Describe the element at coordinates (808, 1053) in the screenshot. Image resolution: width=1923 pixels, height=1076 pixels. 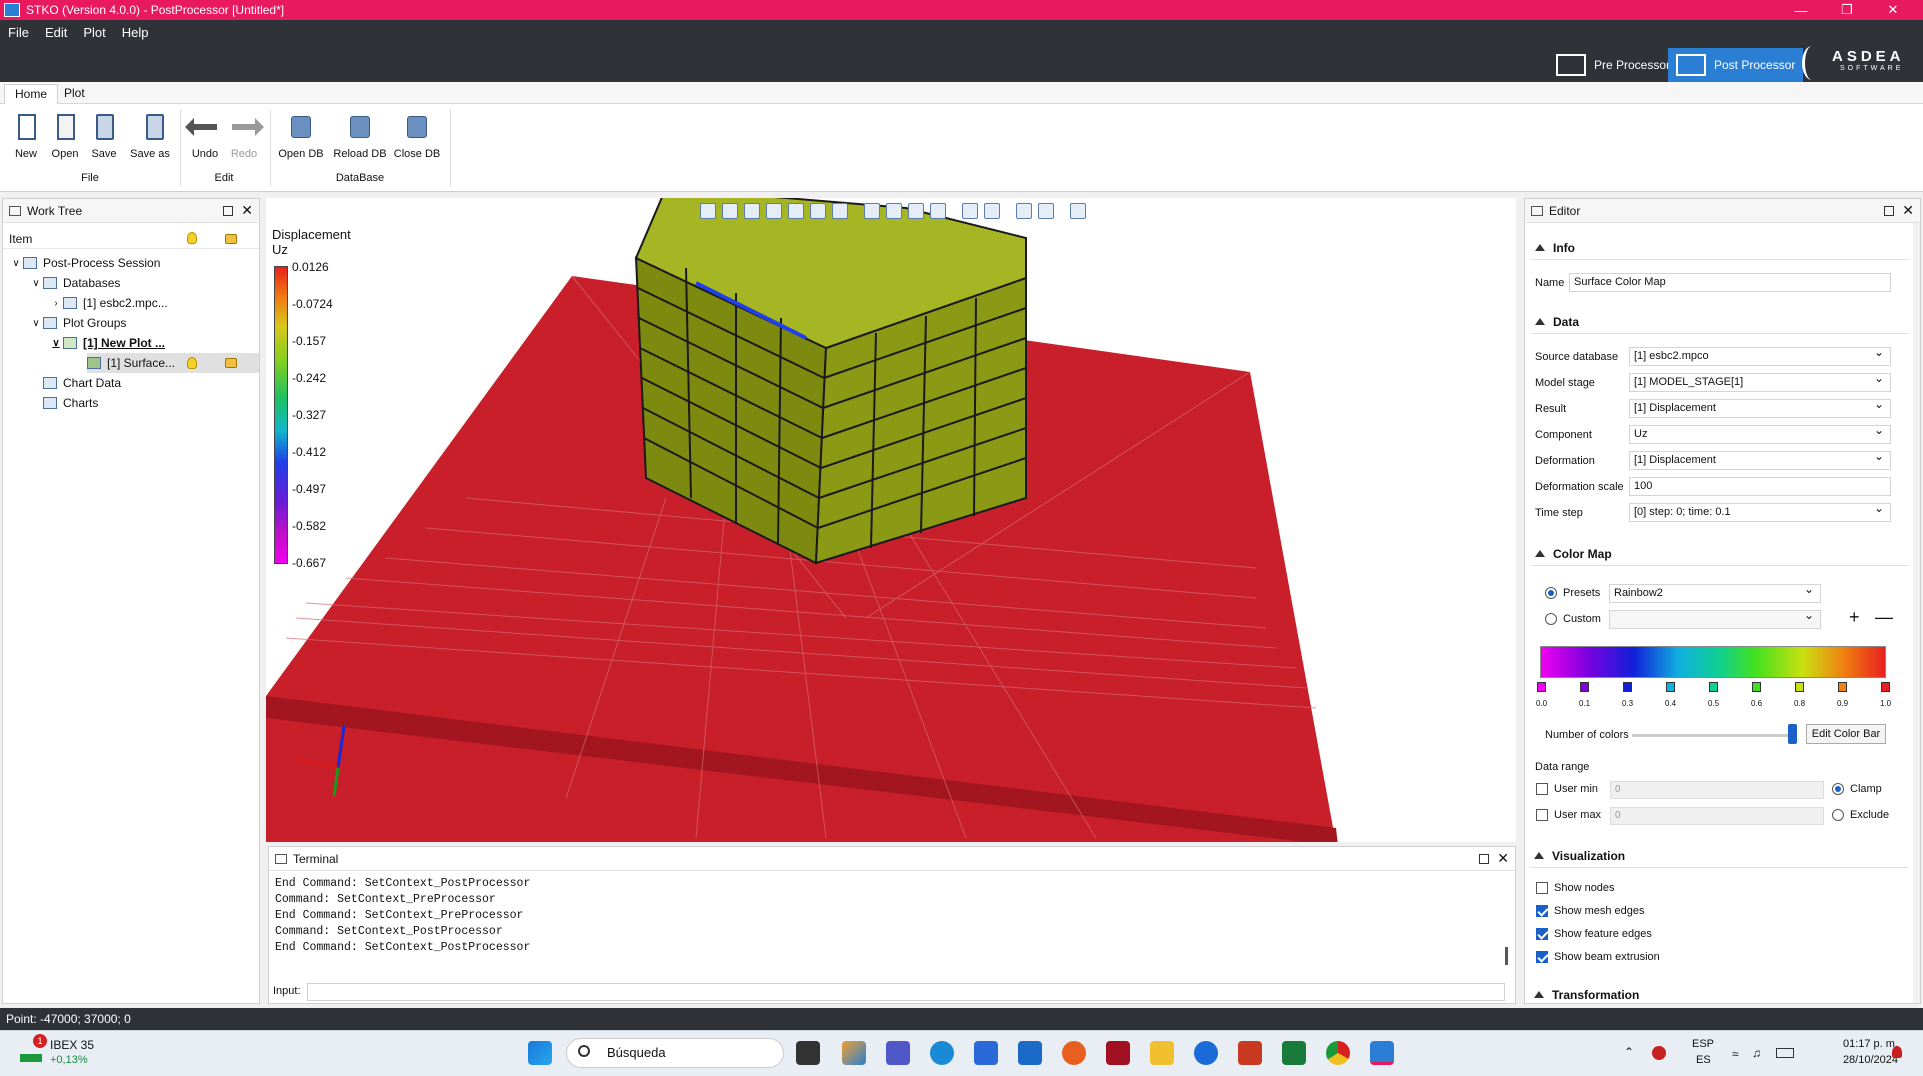
I see `task-view-icon` at that location.